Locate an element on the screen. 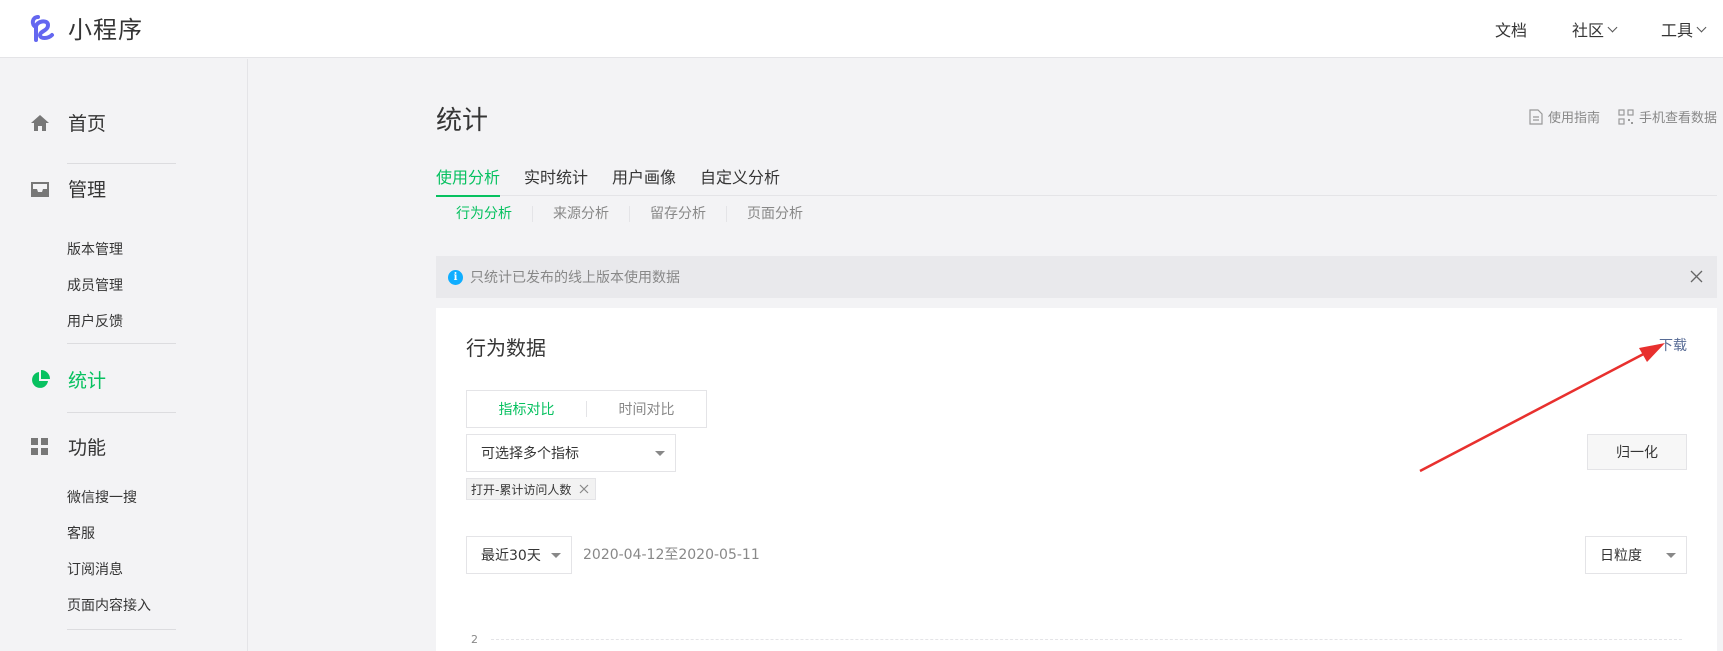  app-title: 小程序 is located at coordinates (105, 30).